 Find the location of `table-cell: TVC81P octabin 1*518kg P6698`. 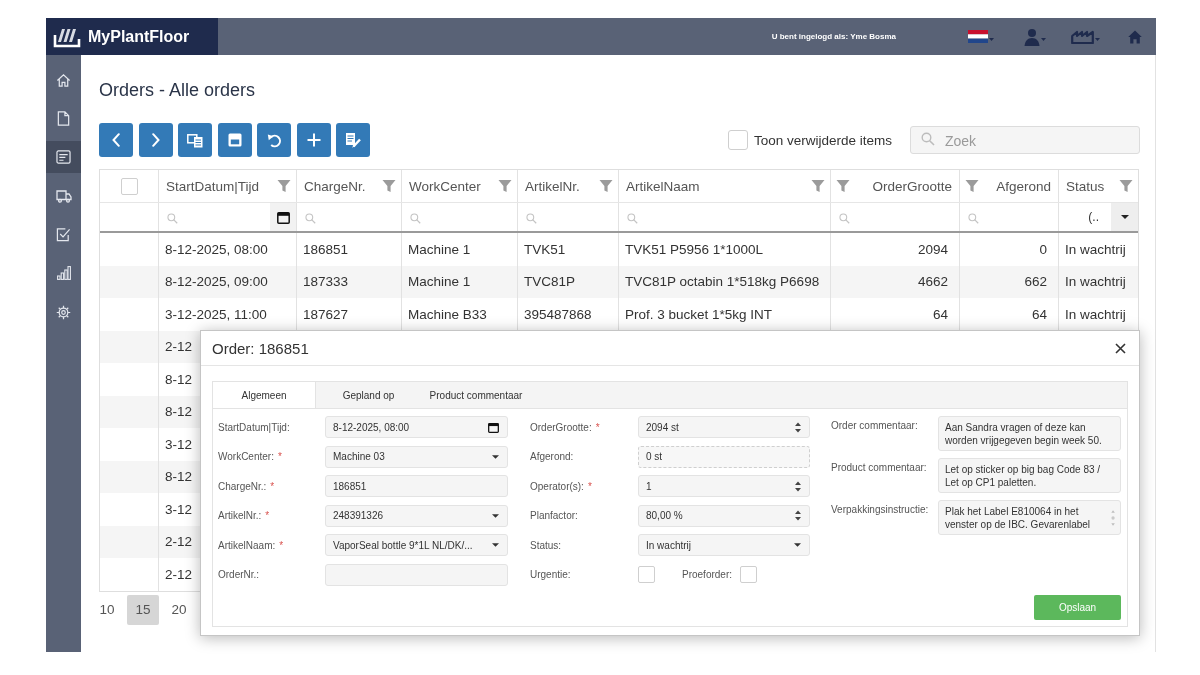

table-cell: TVC81P octabin 1*518kg P6698 is located at coordinates (722, 282).